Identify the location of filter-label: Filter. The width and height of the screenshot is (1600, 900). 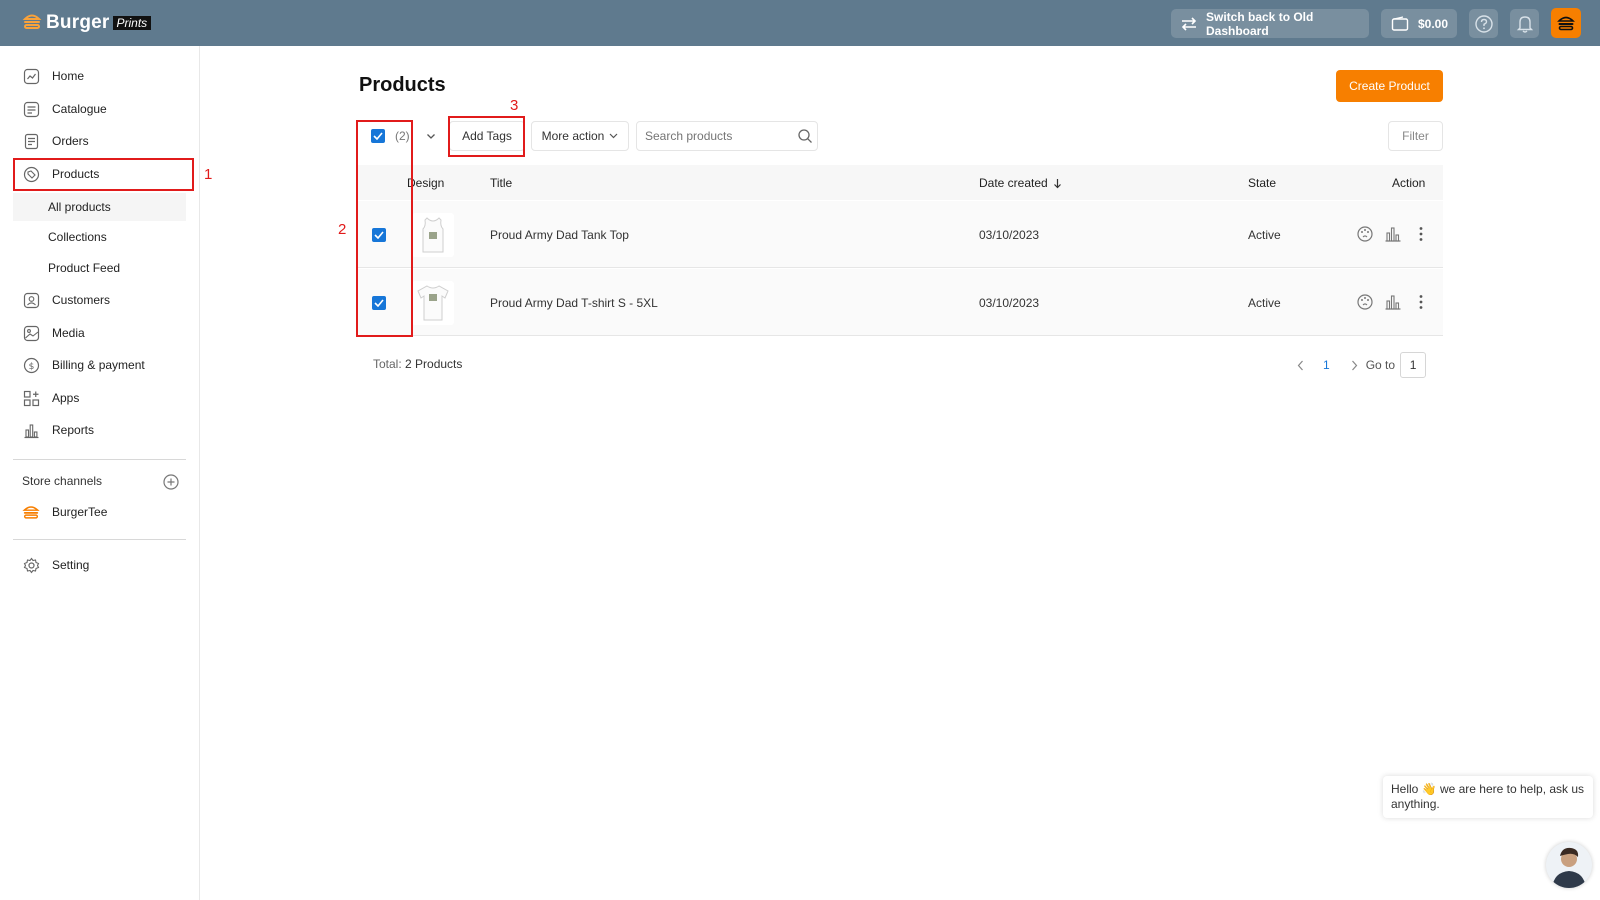
(1415, 136).